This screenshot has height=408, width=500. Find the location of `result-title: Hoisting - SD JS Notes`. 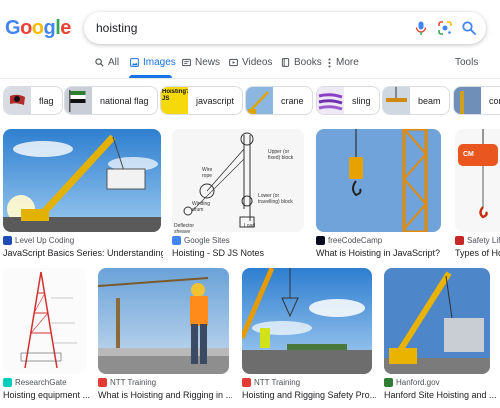

result-title: Hoisting - SD JS Notes is located at coordinates (238, 253).